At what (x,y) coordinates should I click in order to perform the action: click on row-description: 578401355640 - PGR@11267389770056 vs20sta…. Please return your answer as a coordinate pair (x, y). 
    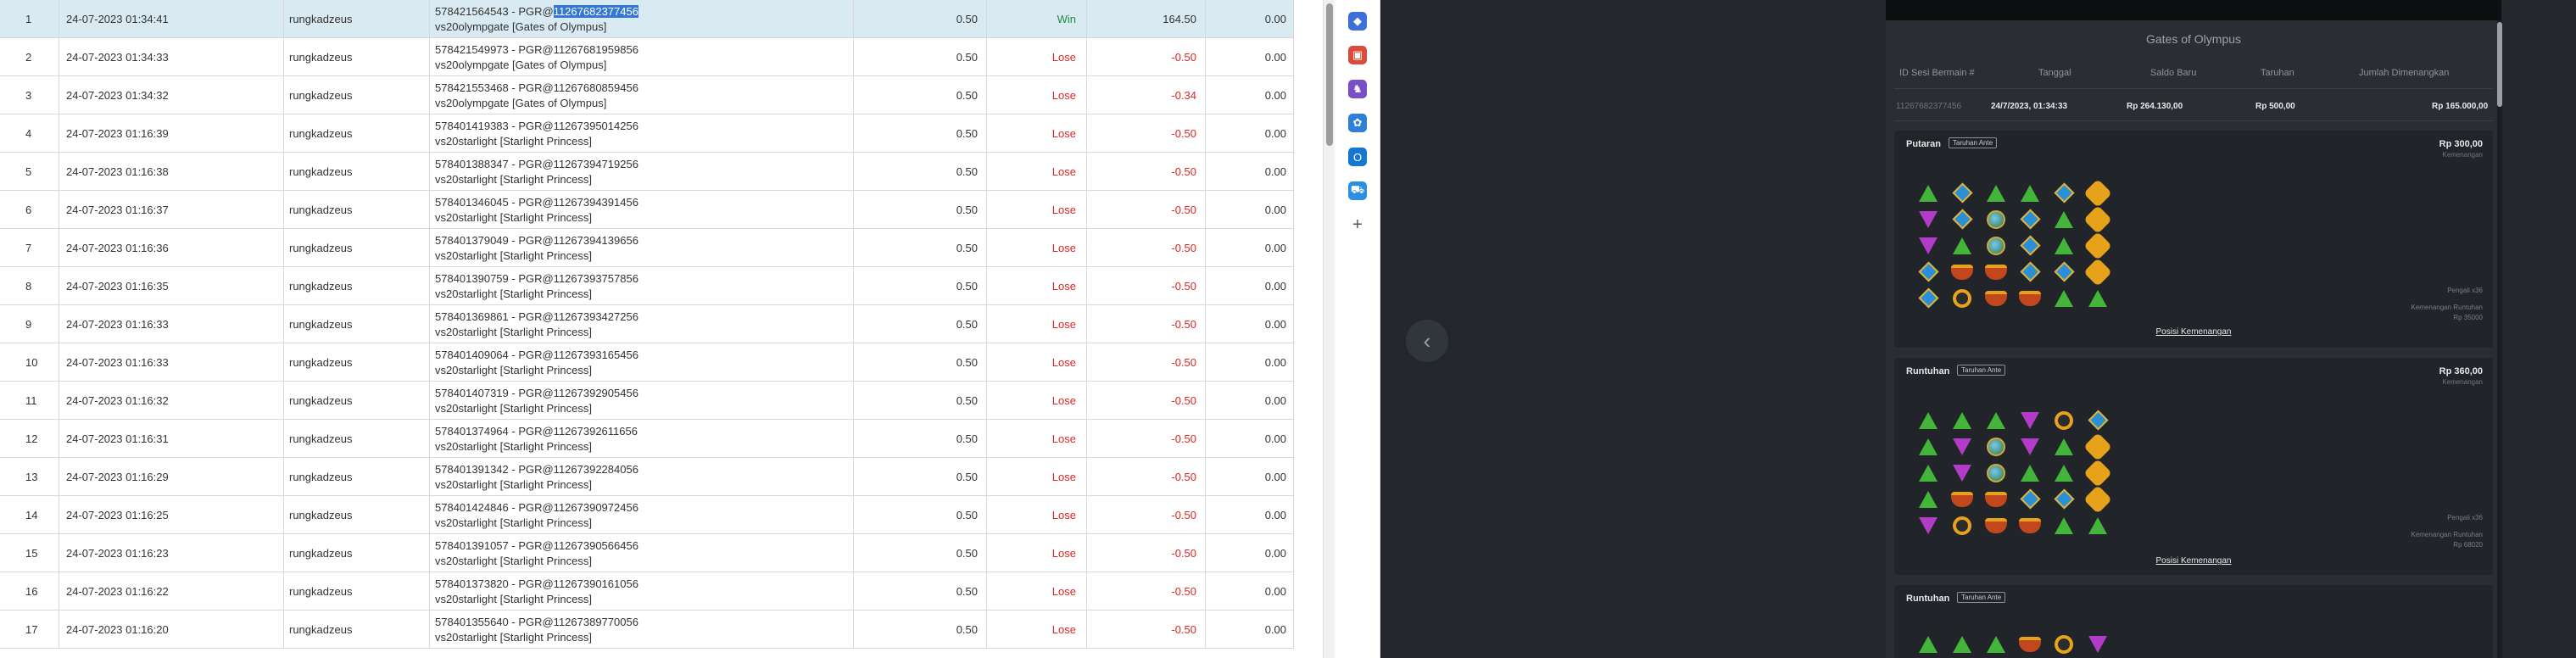
    Looking at the image, I should click on (642, 630).